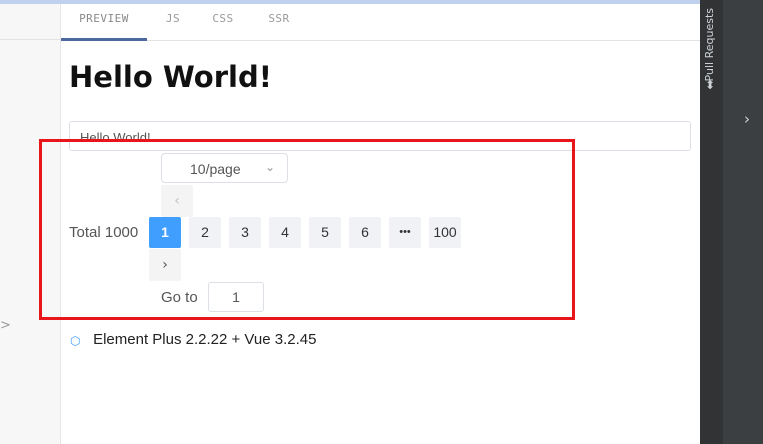 The image size is (763, 444). I want to click on page-number-6: 6, so click(365, 232).